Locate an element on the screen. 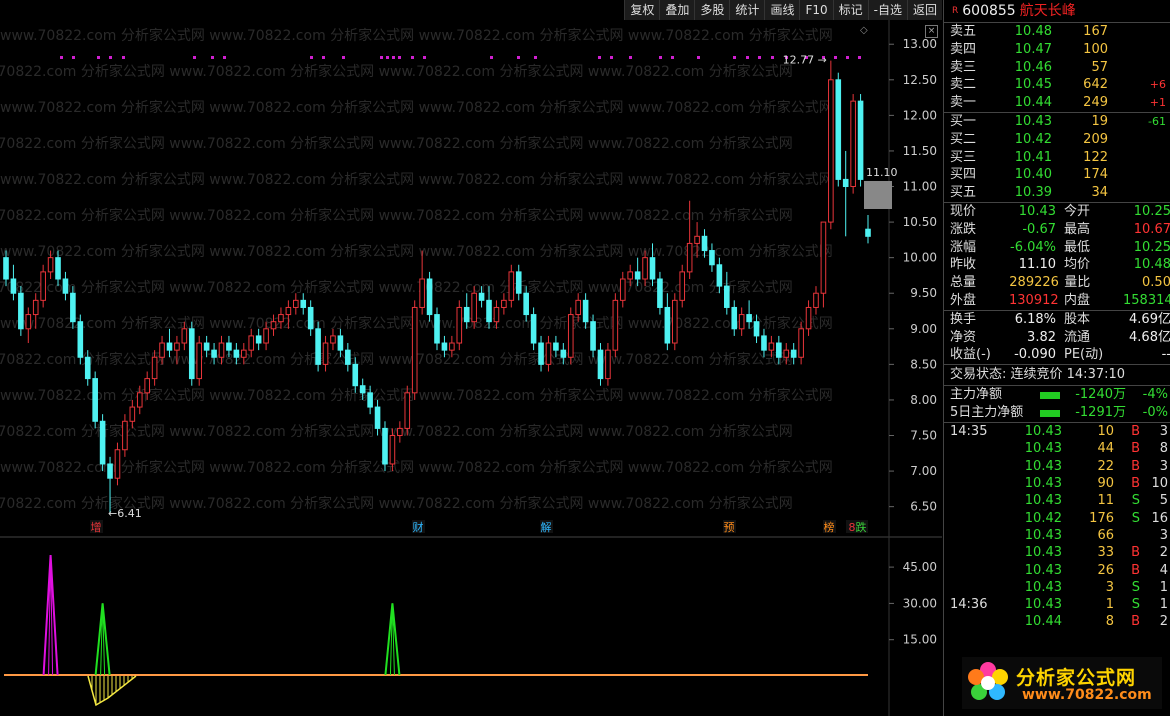  tick-row: 14:36 10.43 1 S 1 is located at coordinates (1057, 604).